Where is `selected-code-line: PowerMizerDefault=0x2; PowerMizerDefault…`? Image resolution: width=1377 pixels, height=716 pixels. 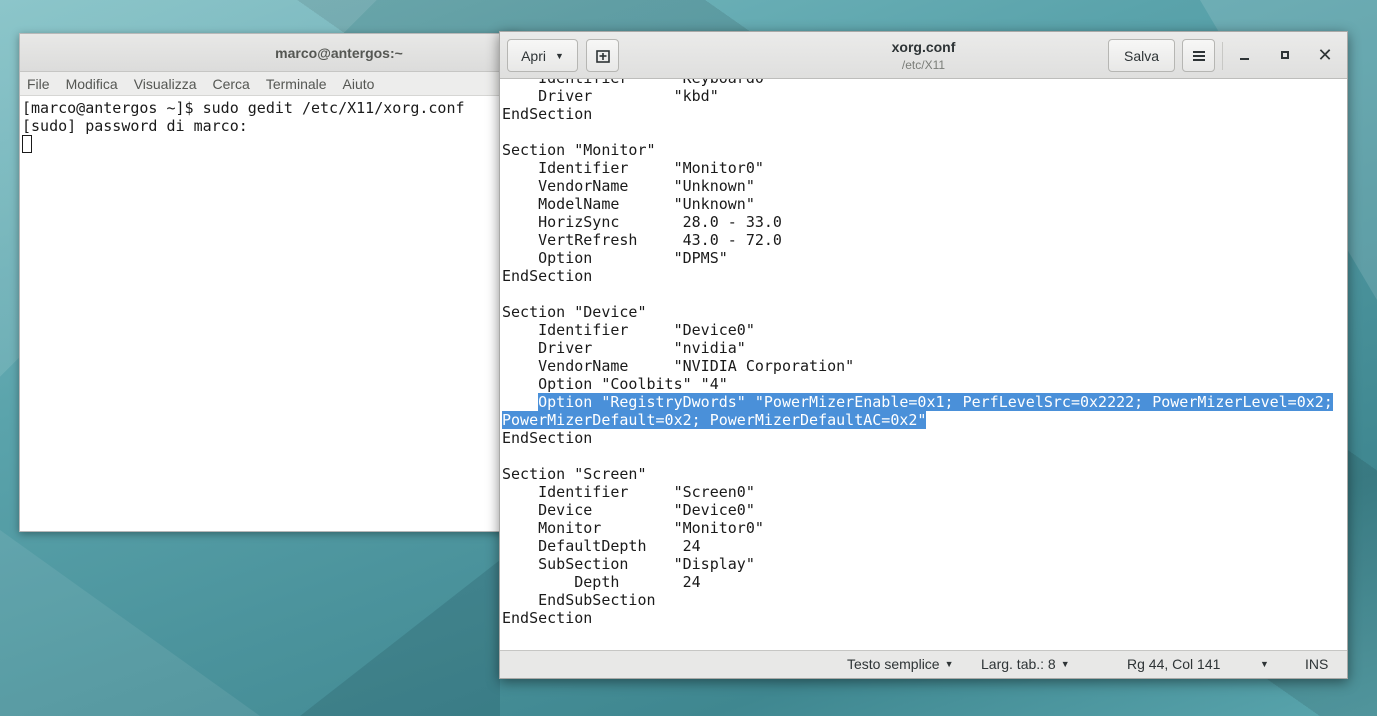
selected-code-line: PowerMizerDefault=0x2; PowerMizerDefault… is located at coordinates (917, 420).